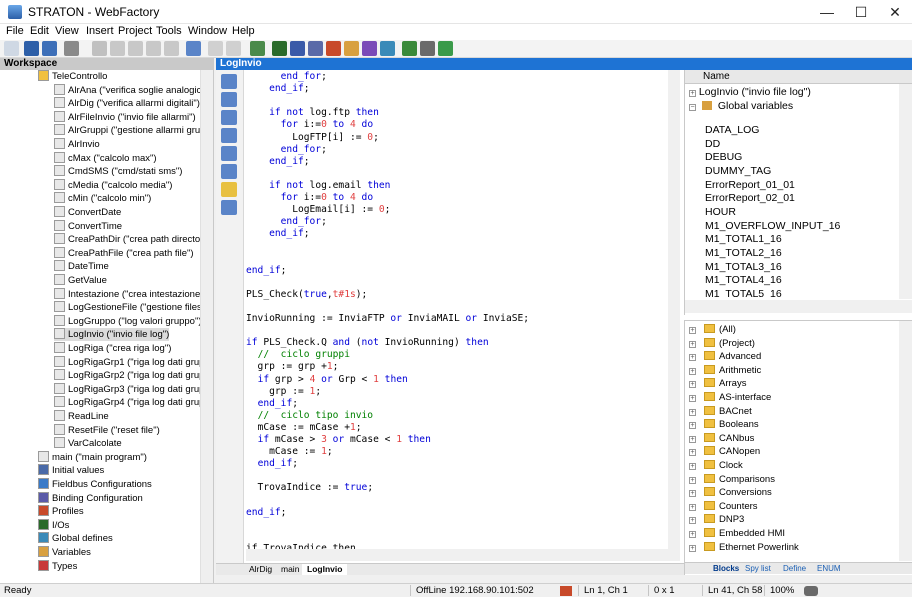 The width and height of the screenshot is (912, 597). Describe the element at coordinates (92, 457) in the screenshot. I see `workspace-tree-item: main ("main program")` at that location.